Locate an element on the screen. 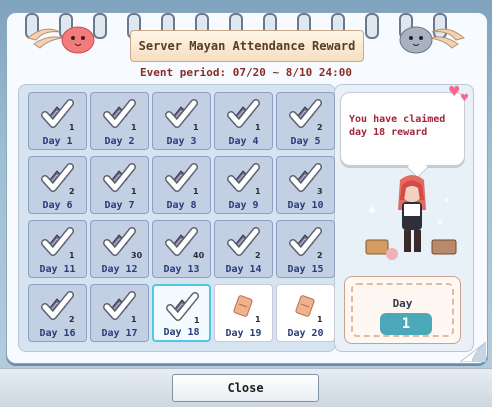  day-label: Day 18 is located at coordinates (181, 332).